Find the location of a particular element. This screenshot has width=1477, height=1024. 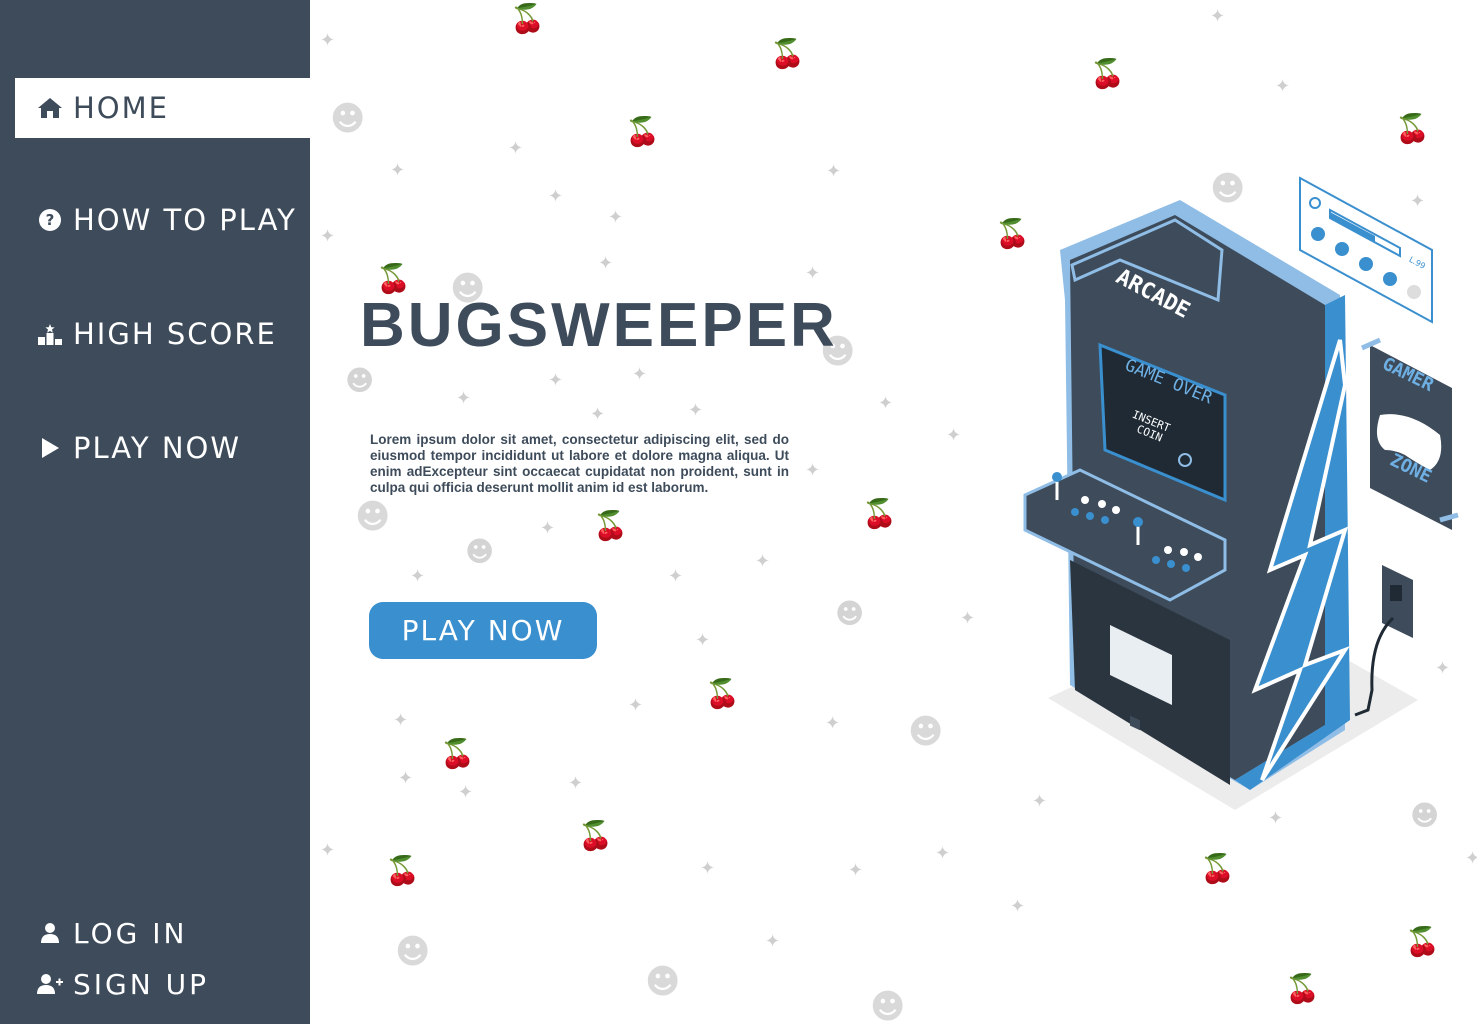

gamer-zone-poster: GAMER ZONE is located at coordinates (1409, 433).